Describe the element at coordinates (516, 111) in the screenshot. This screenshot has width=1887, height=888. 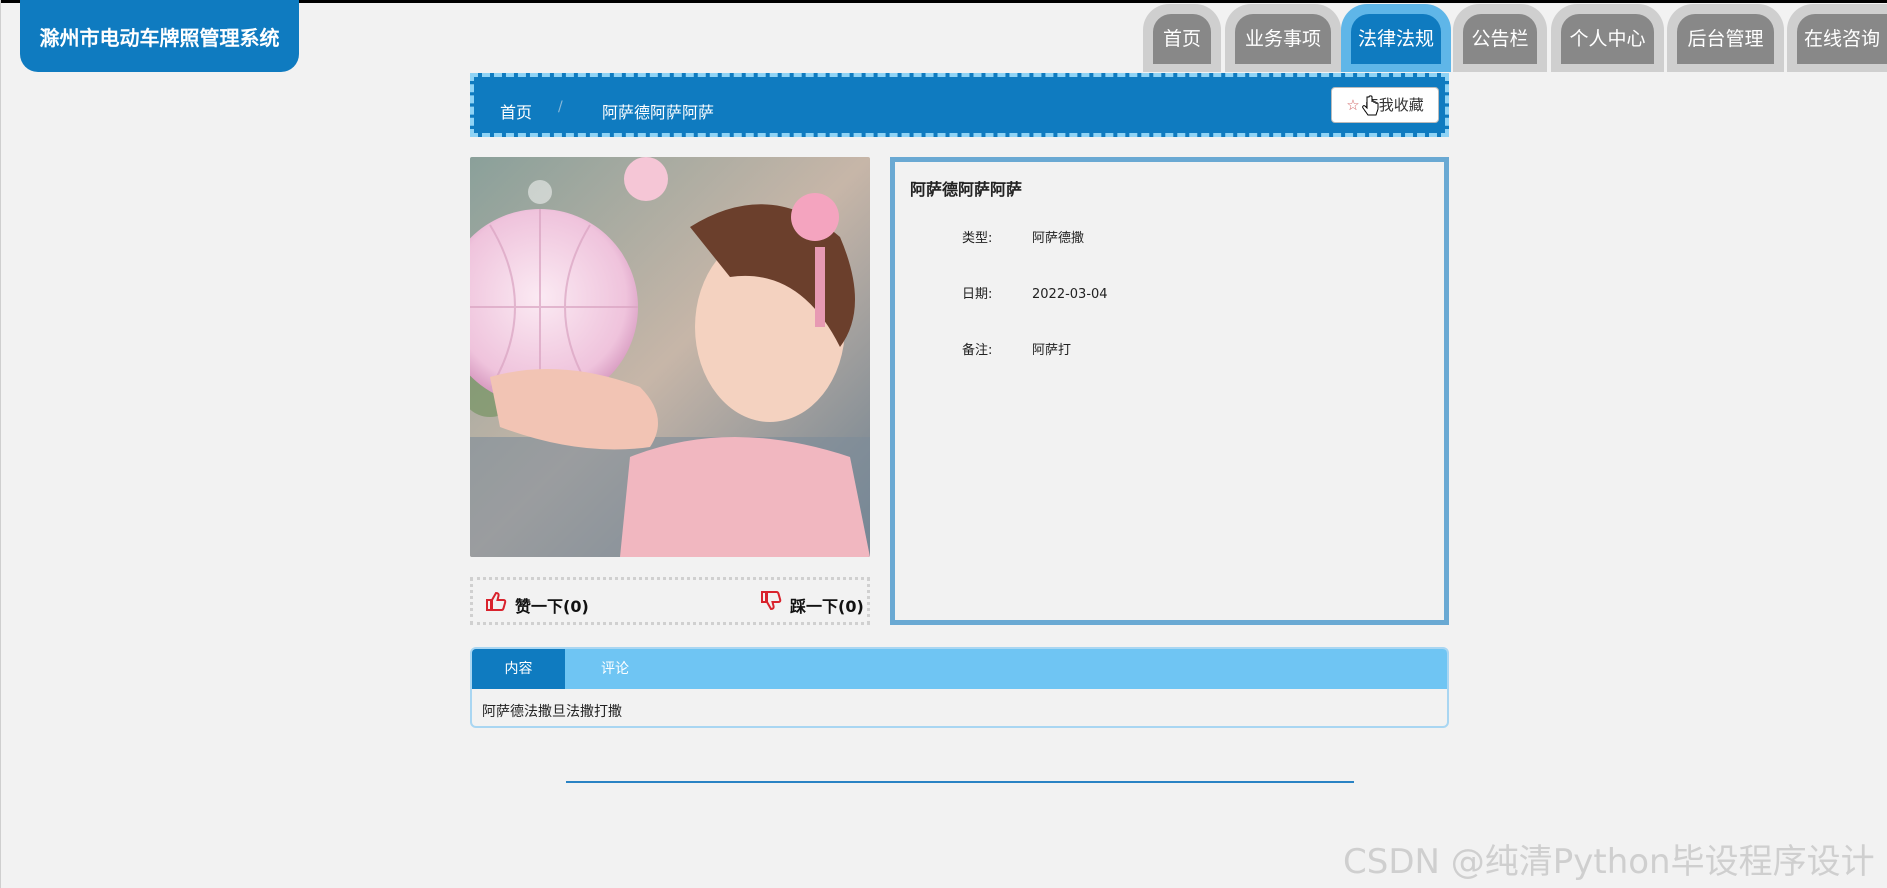
I see `breadcrumb-home: 首页` at that location.